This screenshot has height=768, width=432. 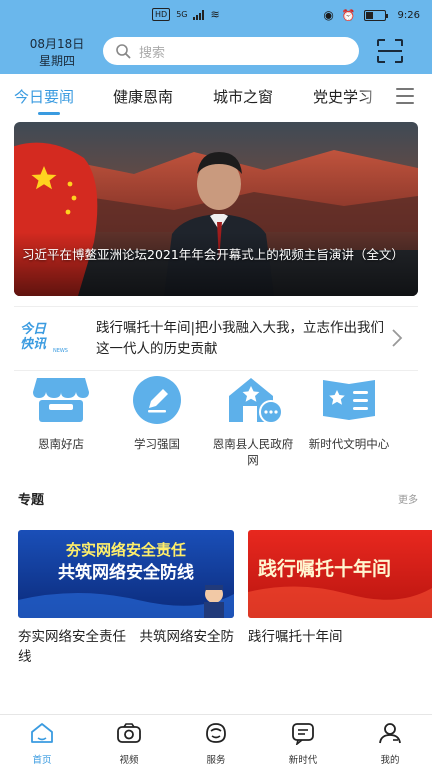 What do you see at coordinates (348, 15) in the screenshot?
I see `alarm-icon: ⏰` at bounding box center [348, 15].